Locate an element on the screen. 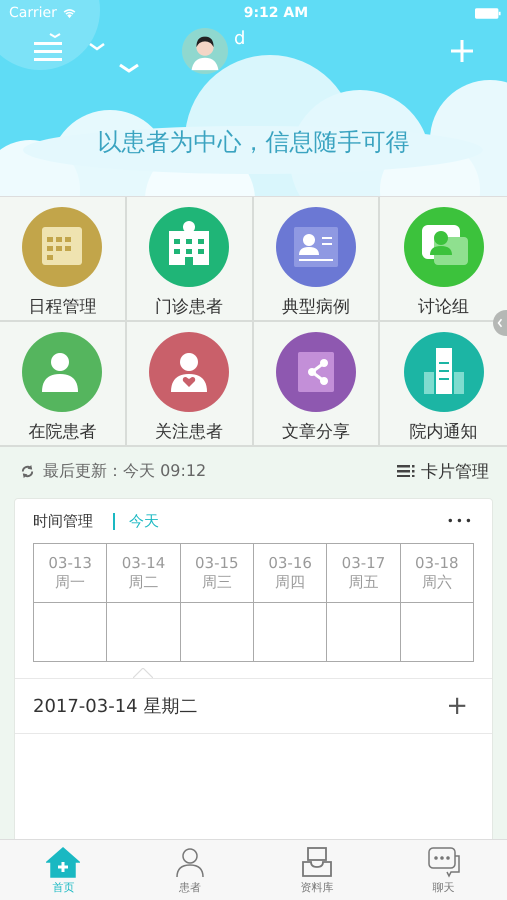 The image size is (507, 900). shortcut-tile: 在院患者 is located at coordinates (63, 384).